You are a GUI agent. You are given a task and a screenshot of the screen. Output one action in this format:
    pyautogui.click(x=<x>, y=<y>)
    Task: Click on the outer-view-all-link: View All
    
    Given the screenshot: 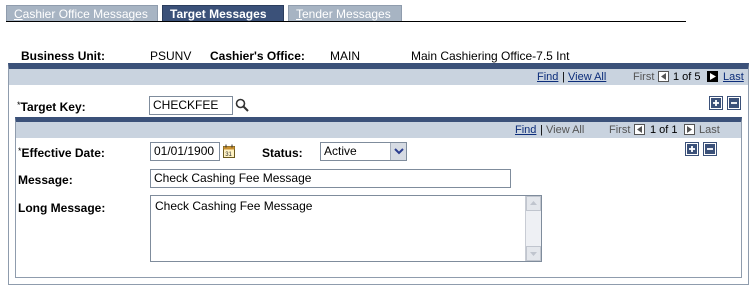 What is the action you would take?
    pyautogui.click(x=587, y=77)
    